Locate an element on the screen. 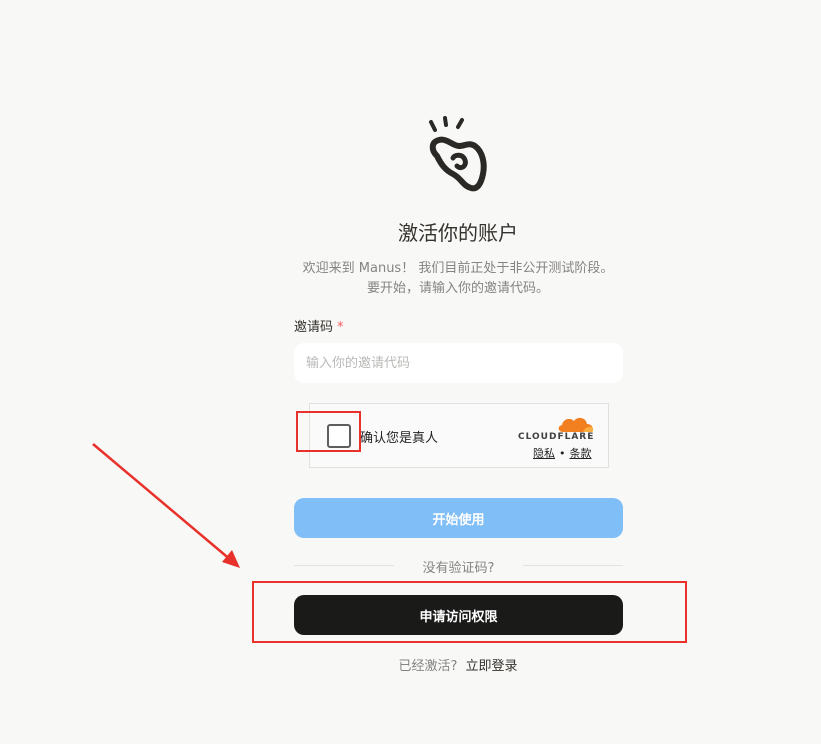 This screenshot has width=821, height=744. footer-login-prompt: 已经激活? 立即登录 is located at coordinates (410, 664).